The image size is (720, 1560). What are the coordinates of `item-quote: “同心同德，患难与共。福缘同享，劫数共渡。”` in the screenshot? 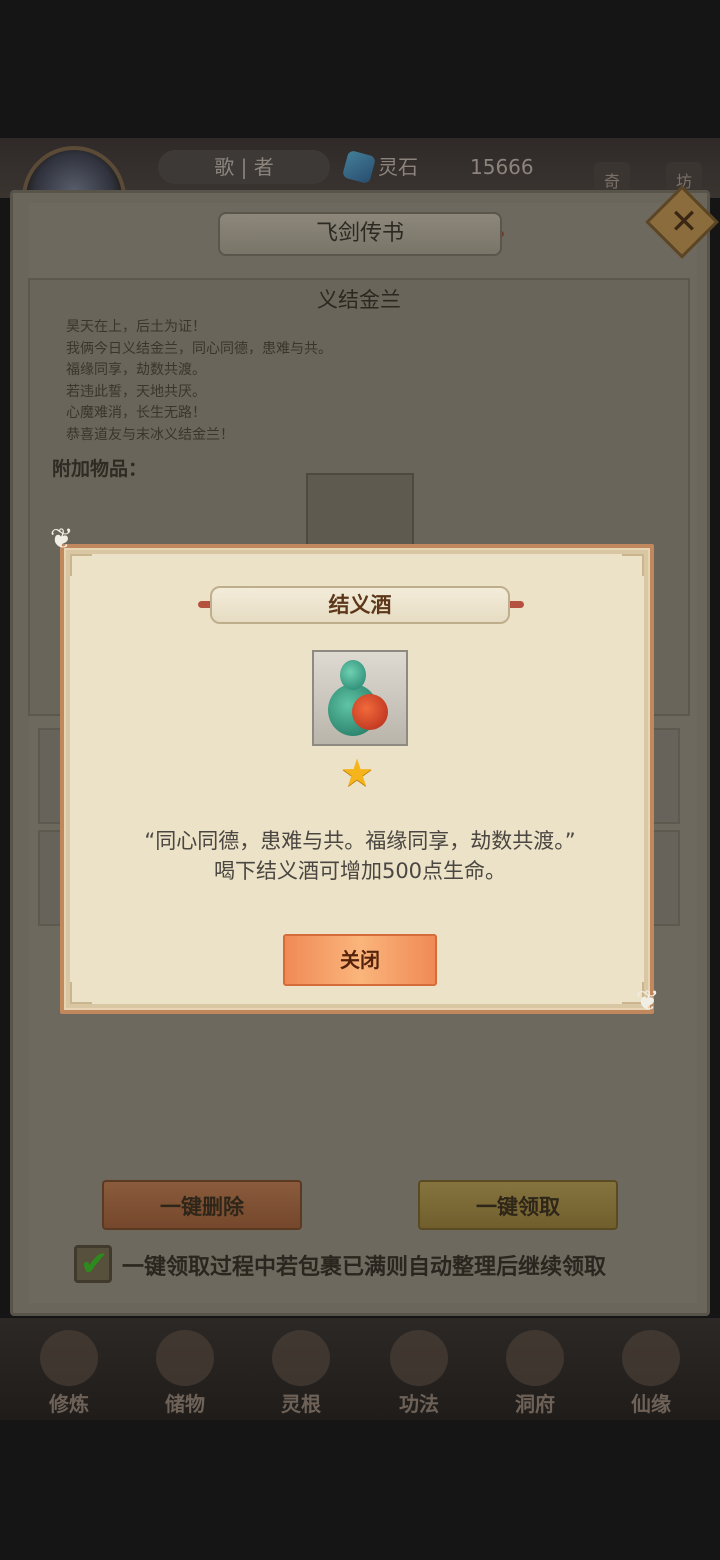 It's located at (360, 841).